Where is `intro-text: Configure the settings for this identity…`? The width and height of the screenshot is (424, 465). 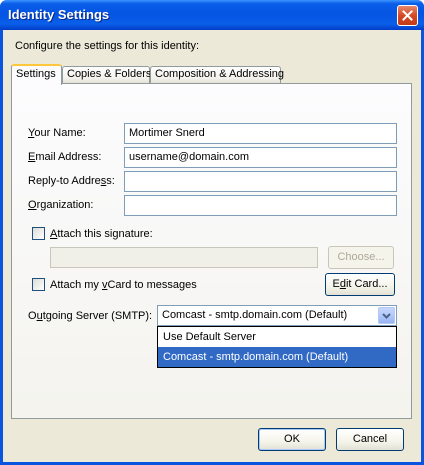
intro-text: Configure the settings for this identity… is located at coordinates (107, 46).